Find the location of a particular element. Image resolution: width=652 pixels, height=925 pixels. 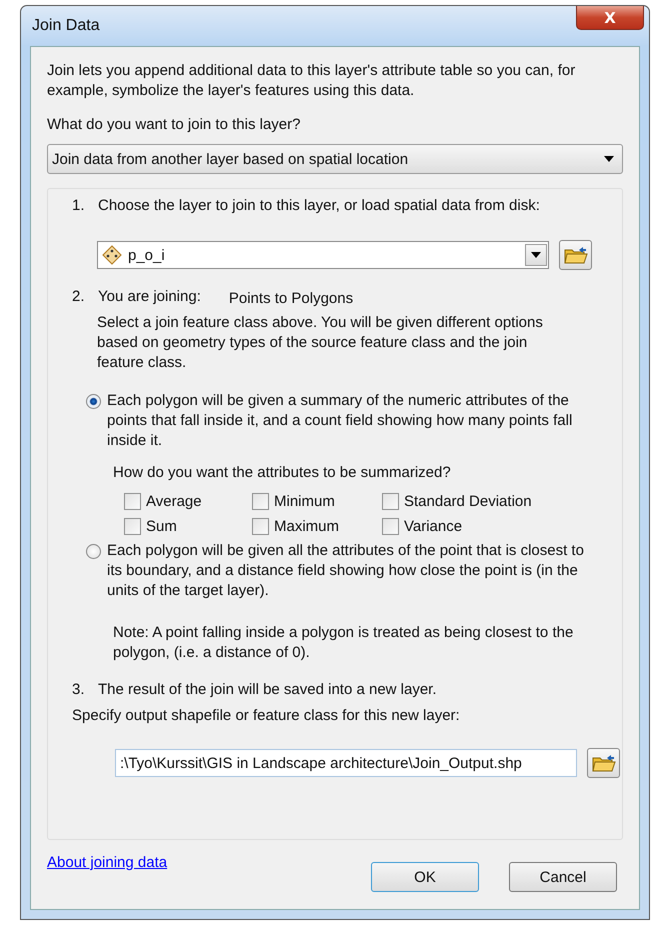

summary-question: How do you want the attributes to be summarized? is located at coordinates (282, 473).